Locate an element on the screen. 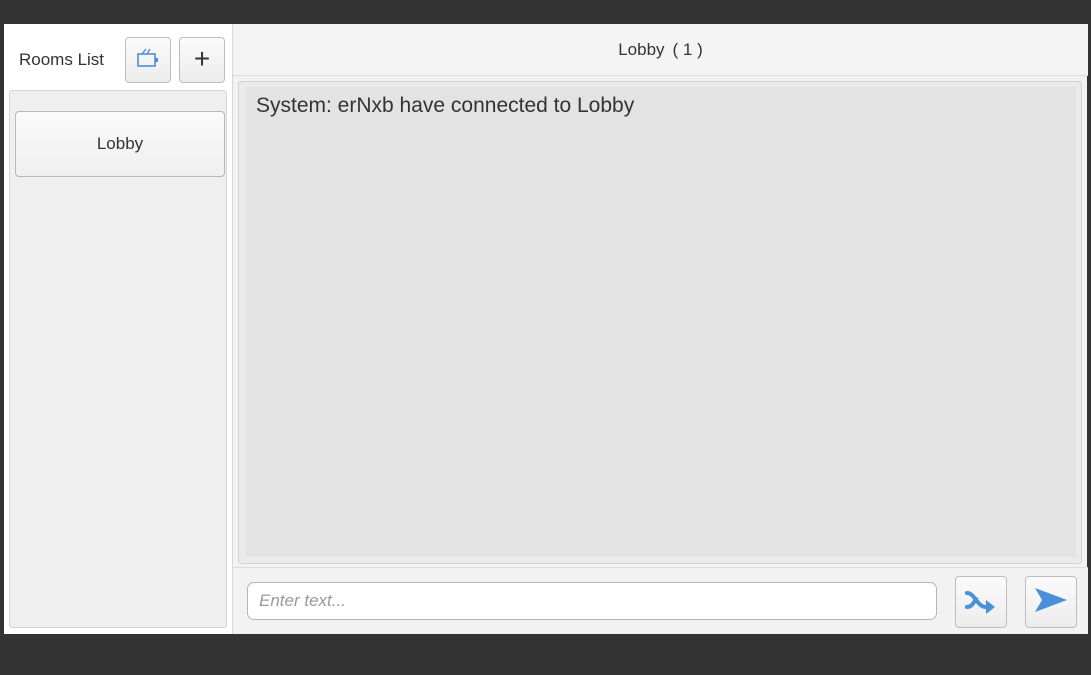 The width and height of the screenshot is (1091, 675). shuffle-button is located at coordinates (981, 602).